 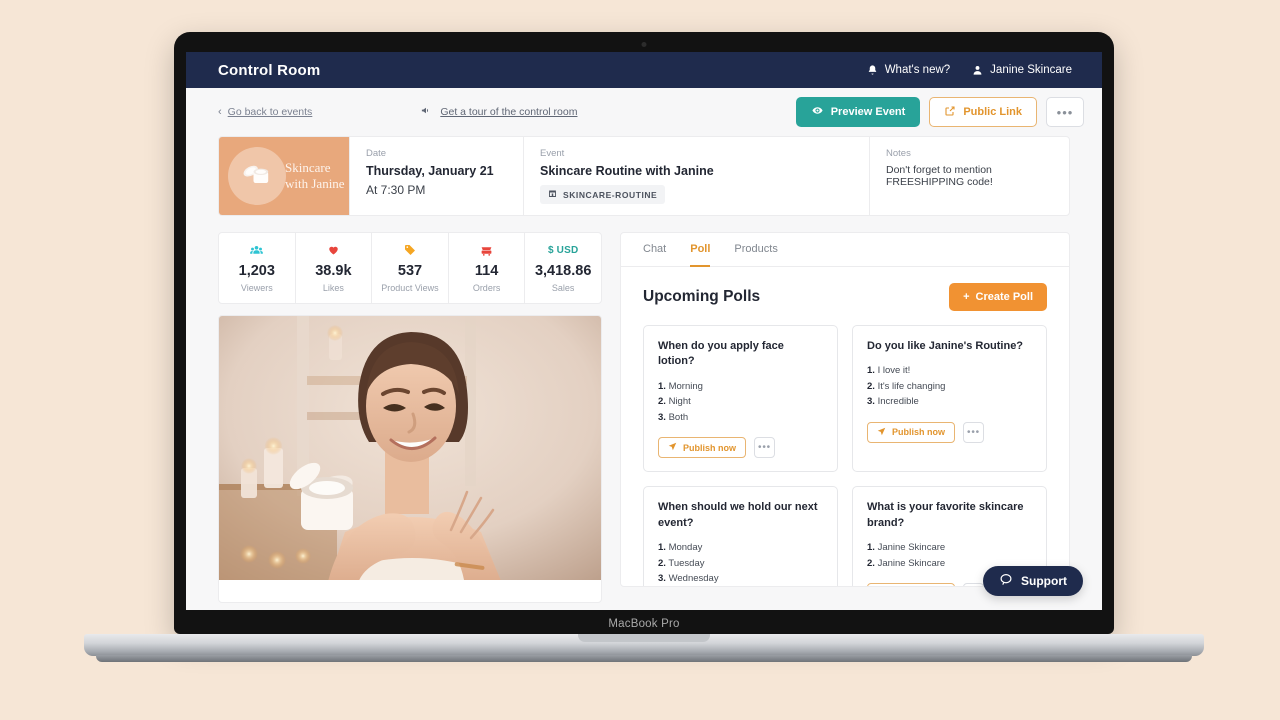 What do you see at coordinates (257, 250) in the screenshot?
I see `viewers-group-icon` at bounding box center [257, 250].